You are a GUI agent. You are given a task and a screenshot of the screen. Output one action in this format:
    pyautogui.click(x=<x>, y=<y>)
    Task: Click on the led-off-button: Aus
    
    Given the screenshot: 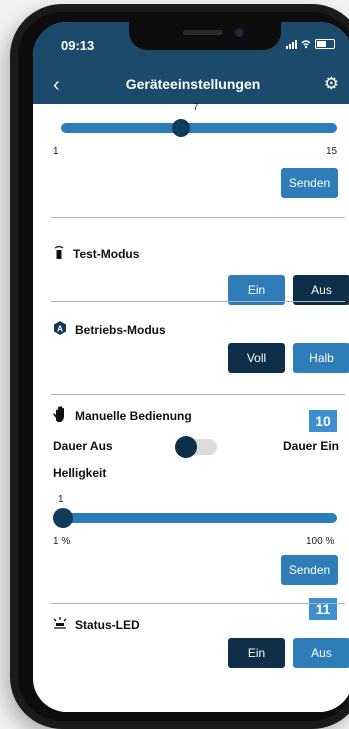 What is the action you would take?
    pyautogui.click(x=321, y=653)
    